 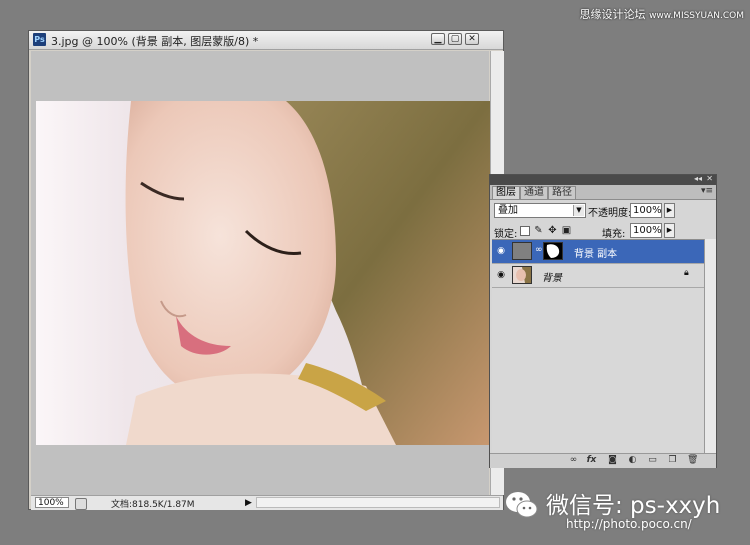 What do you see at coordinates (472, 39) in the screenshot?
I see `close-button: ✕` at bounding box center [472, 39].